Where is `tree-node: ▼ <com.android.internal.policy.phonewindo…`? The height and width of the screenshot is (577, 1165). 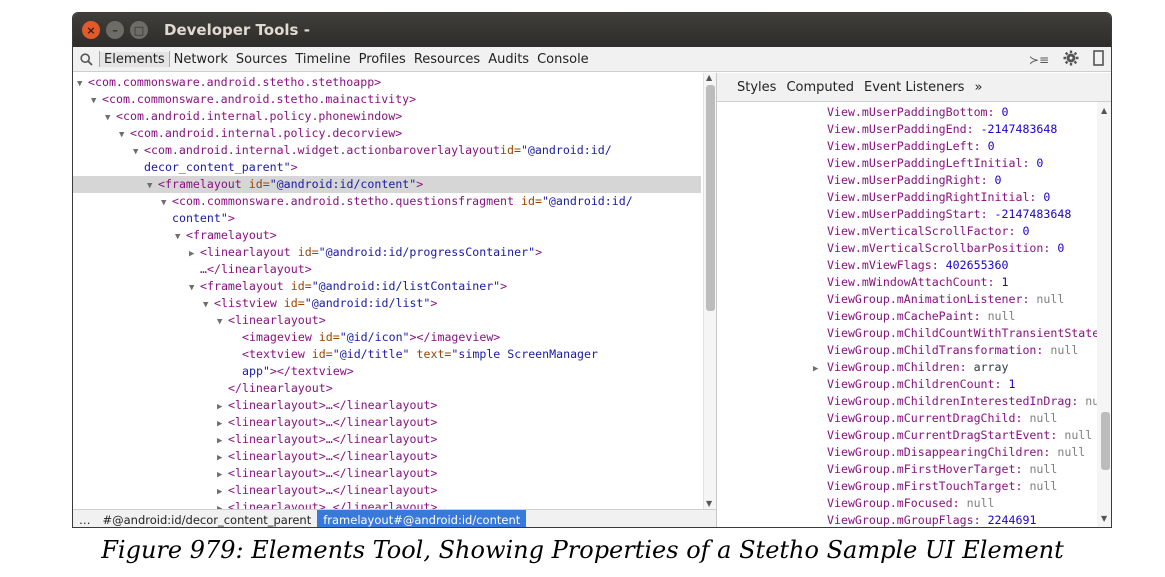 tree-node: ▼ <com.android.internal.policy.phonewindo… is located at coordinates (387, 116).